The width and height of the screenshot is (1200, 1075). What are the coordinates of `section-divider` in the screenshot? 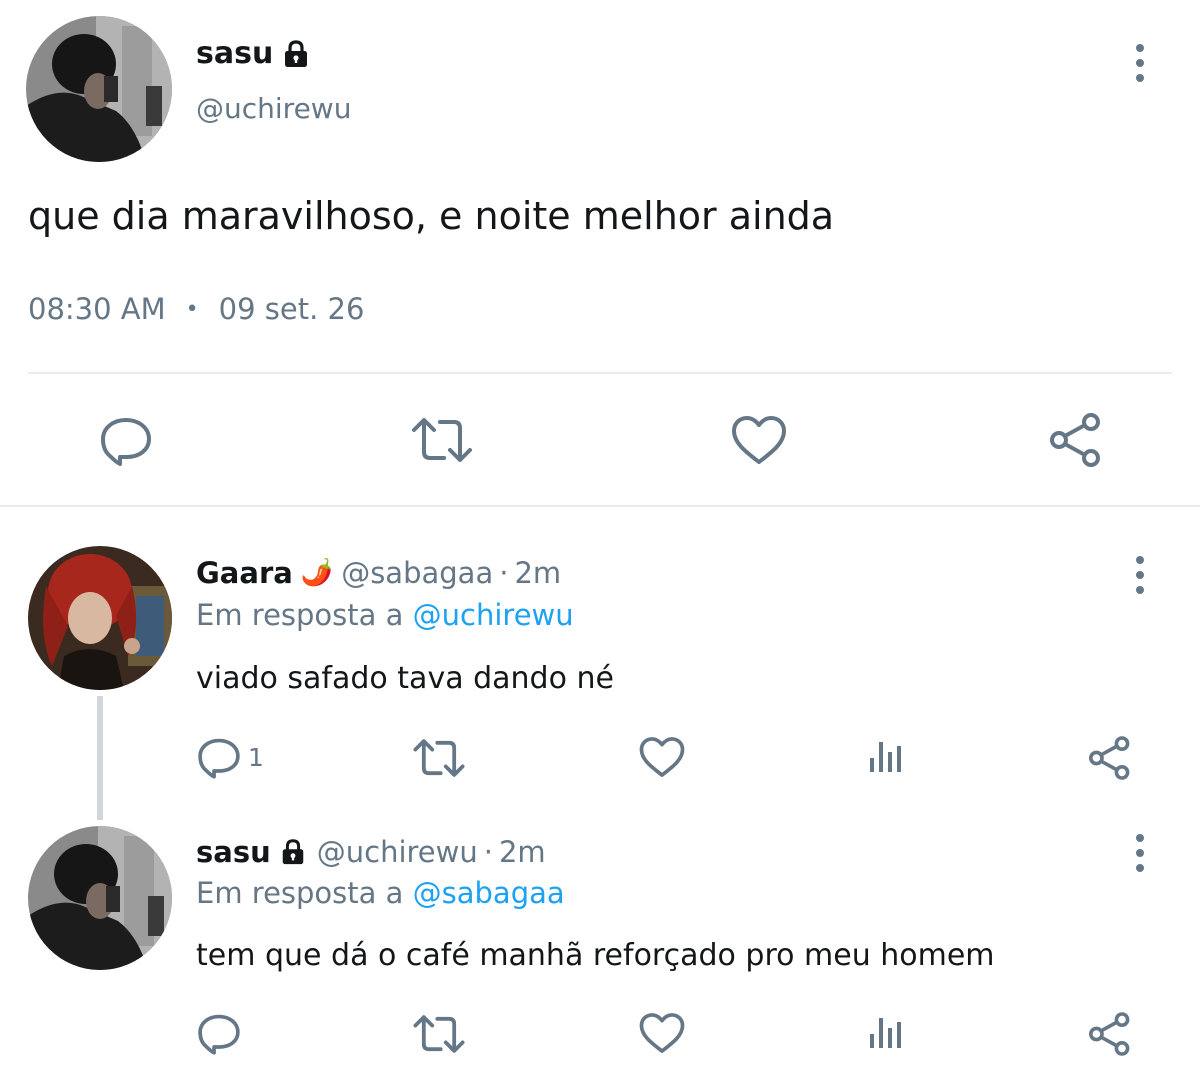 It's located at (600, 506).